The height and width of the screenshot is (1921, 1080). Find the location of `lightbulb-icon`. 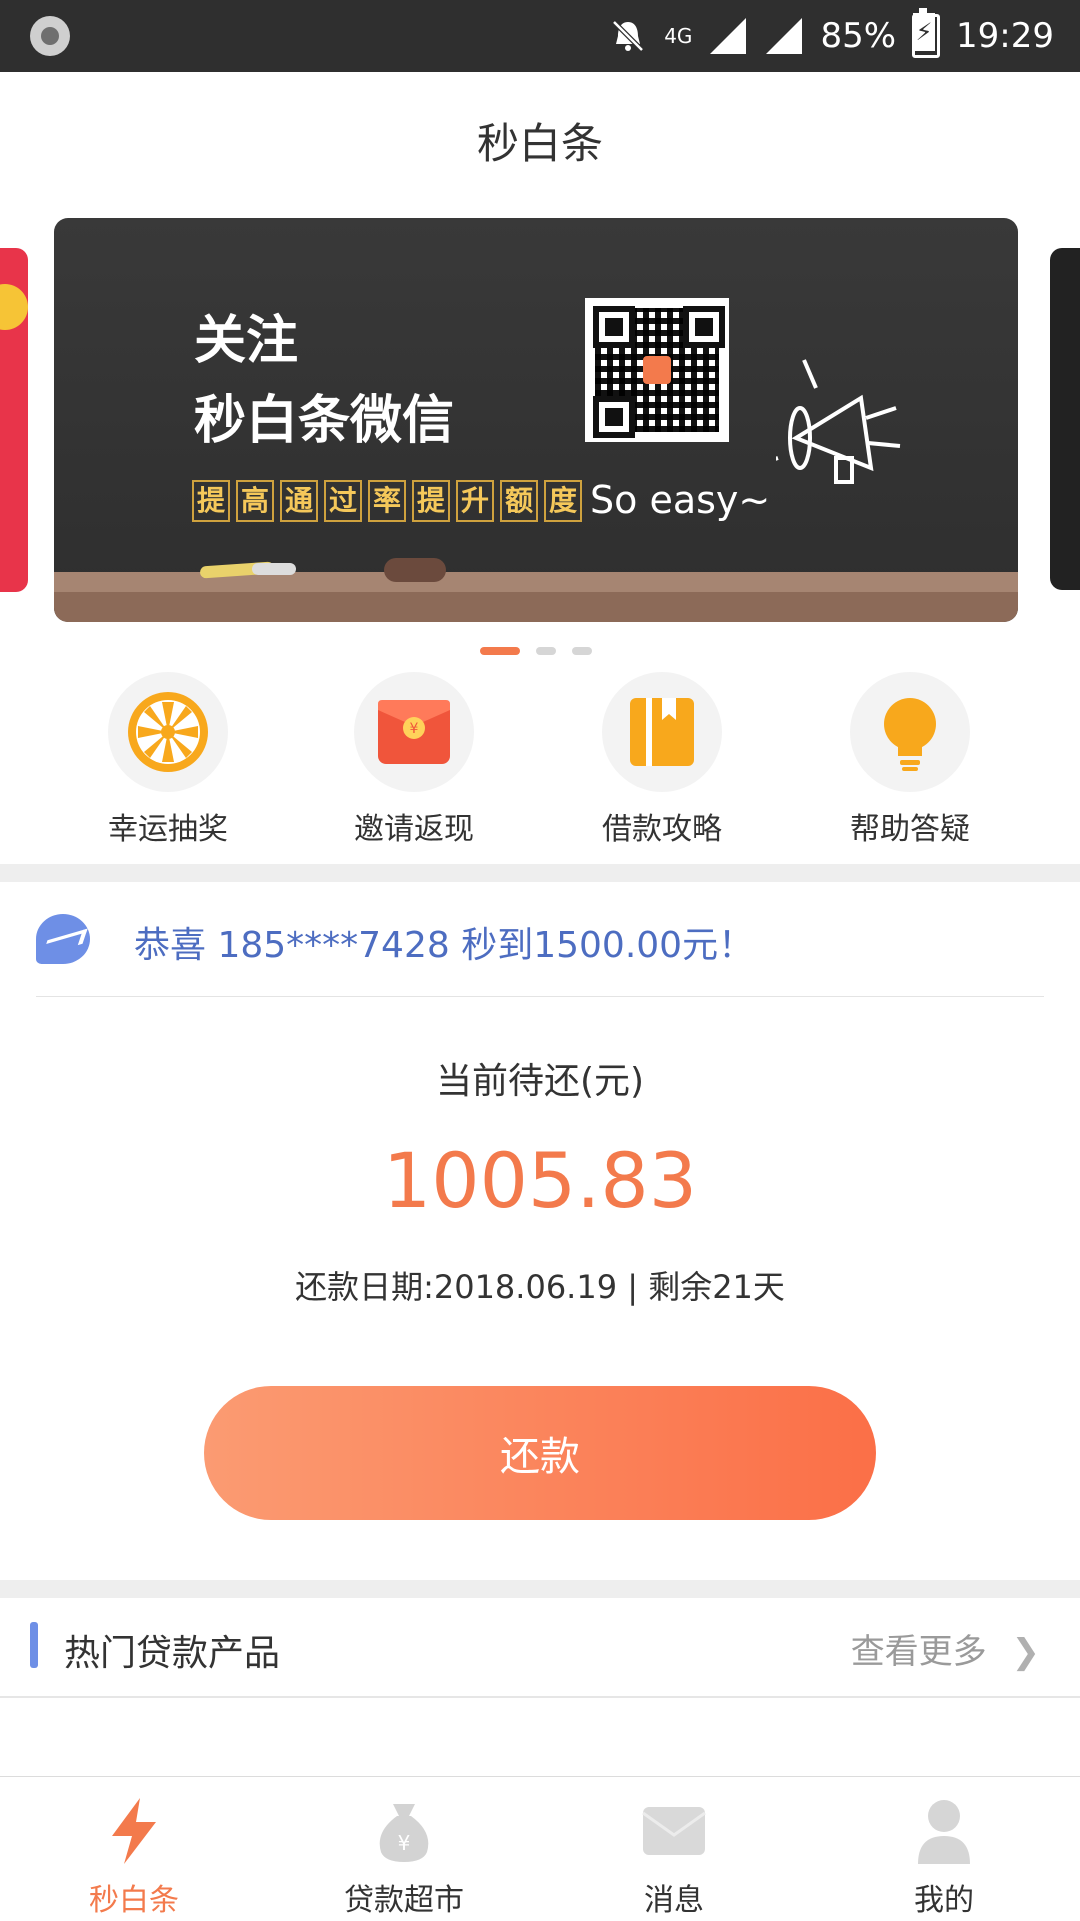

lightbulb-icon is located at coordinates (910, 732).